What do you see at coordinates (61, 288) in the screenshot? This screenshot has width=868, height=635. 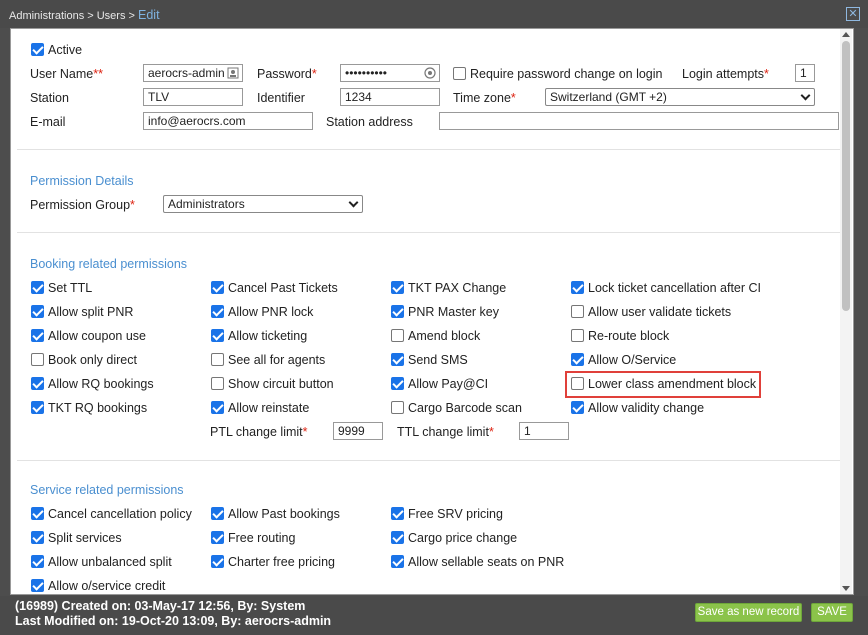 I see `permission-checkbox: Set TTL` at bounding box center [61, 288].